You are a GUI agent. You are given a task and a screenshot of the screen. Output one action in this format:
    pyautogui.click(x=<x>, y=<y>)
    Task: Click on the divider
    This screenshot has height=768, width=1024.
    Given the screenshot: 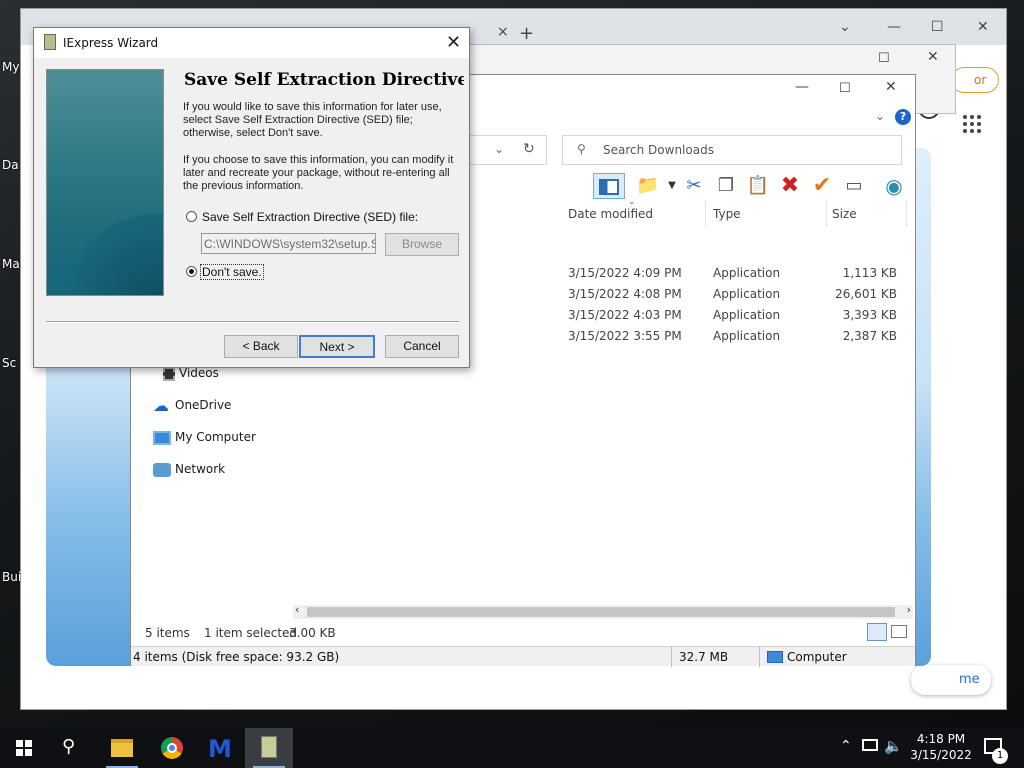 What is the action you would take?
    pyautogui.click(x=759, y=657)
    